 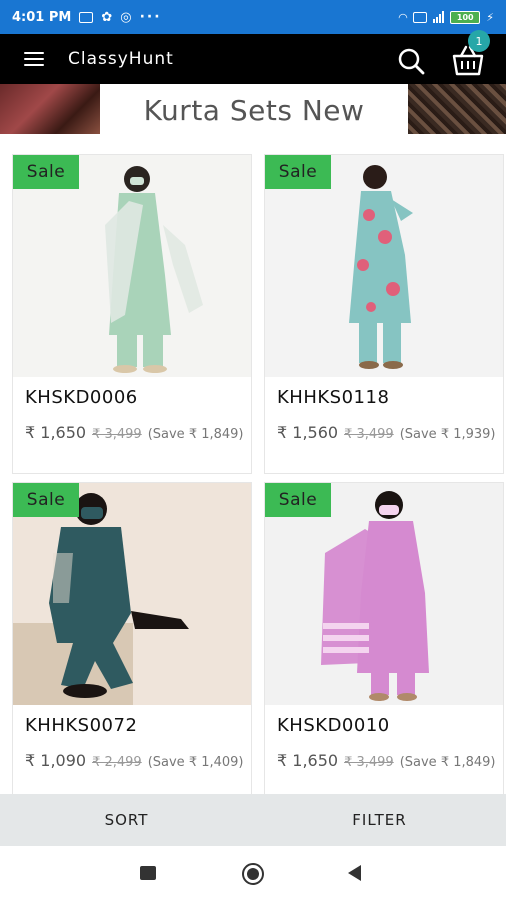 What do you see at coordinates (150, 17) in the screenshot?
I see `more-notifications-icon: ···` at bounding box center [150, 17].